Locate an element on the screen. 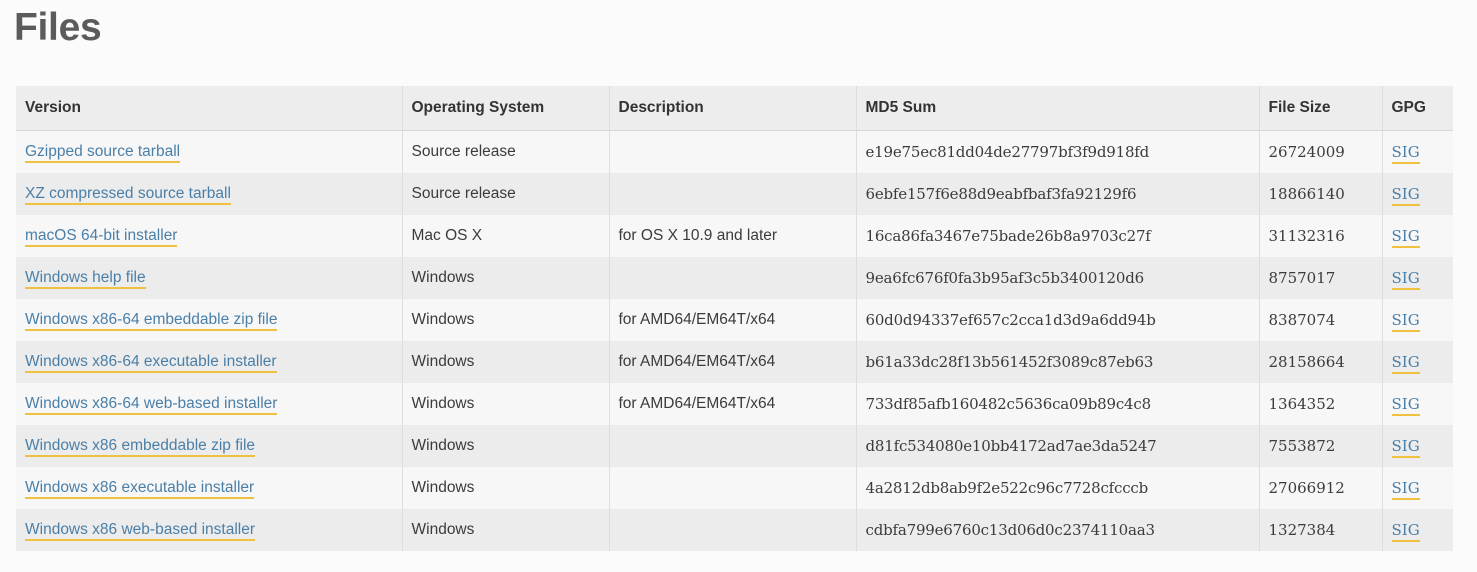  operating-system-cell: Mac OS X is located at coordinates (506, 236).